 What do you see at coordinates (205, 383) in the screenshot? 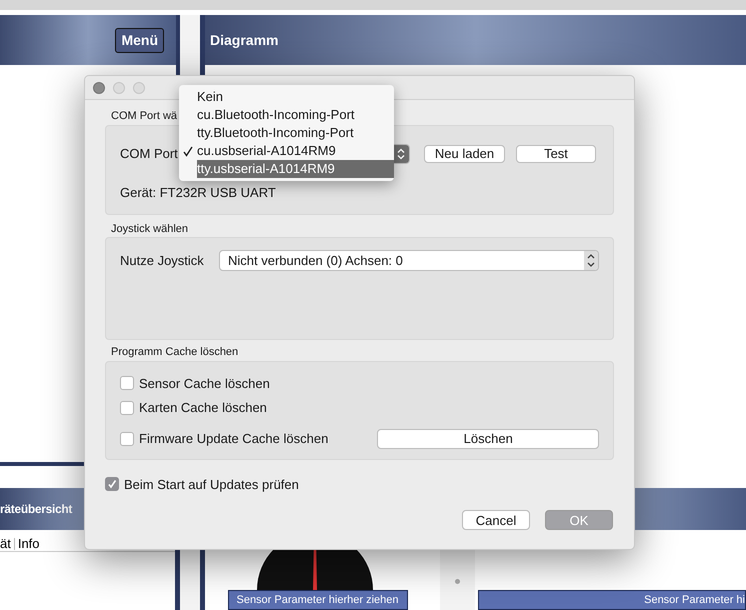
I see `checkbox-label: Sensor Cache löschen` at bounding box center [205, 383].